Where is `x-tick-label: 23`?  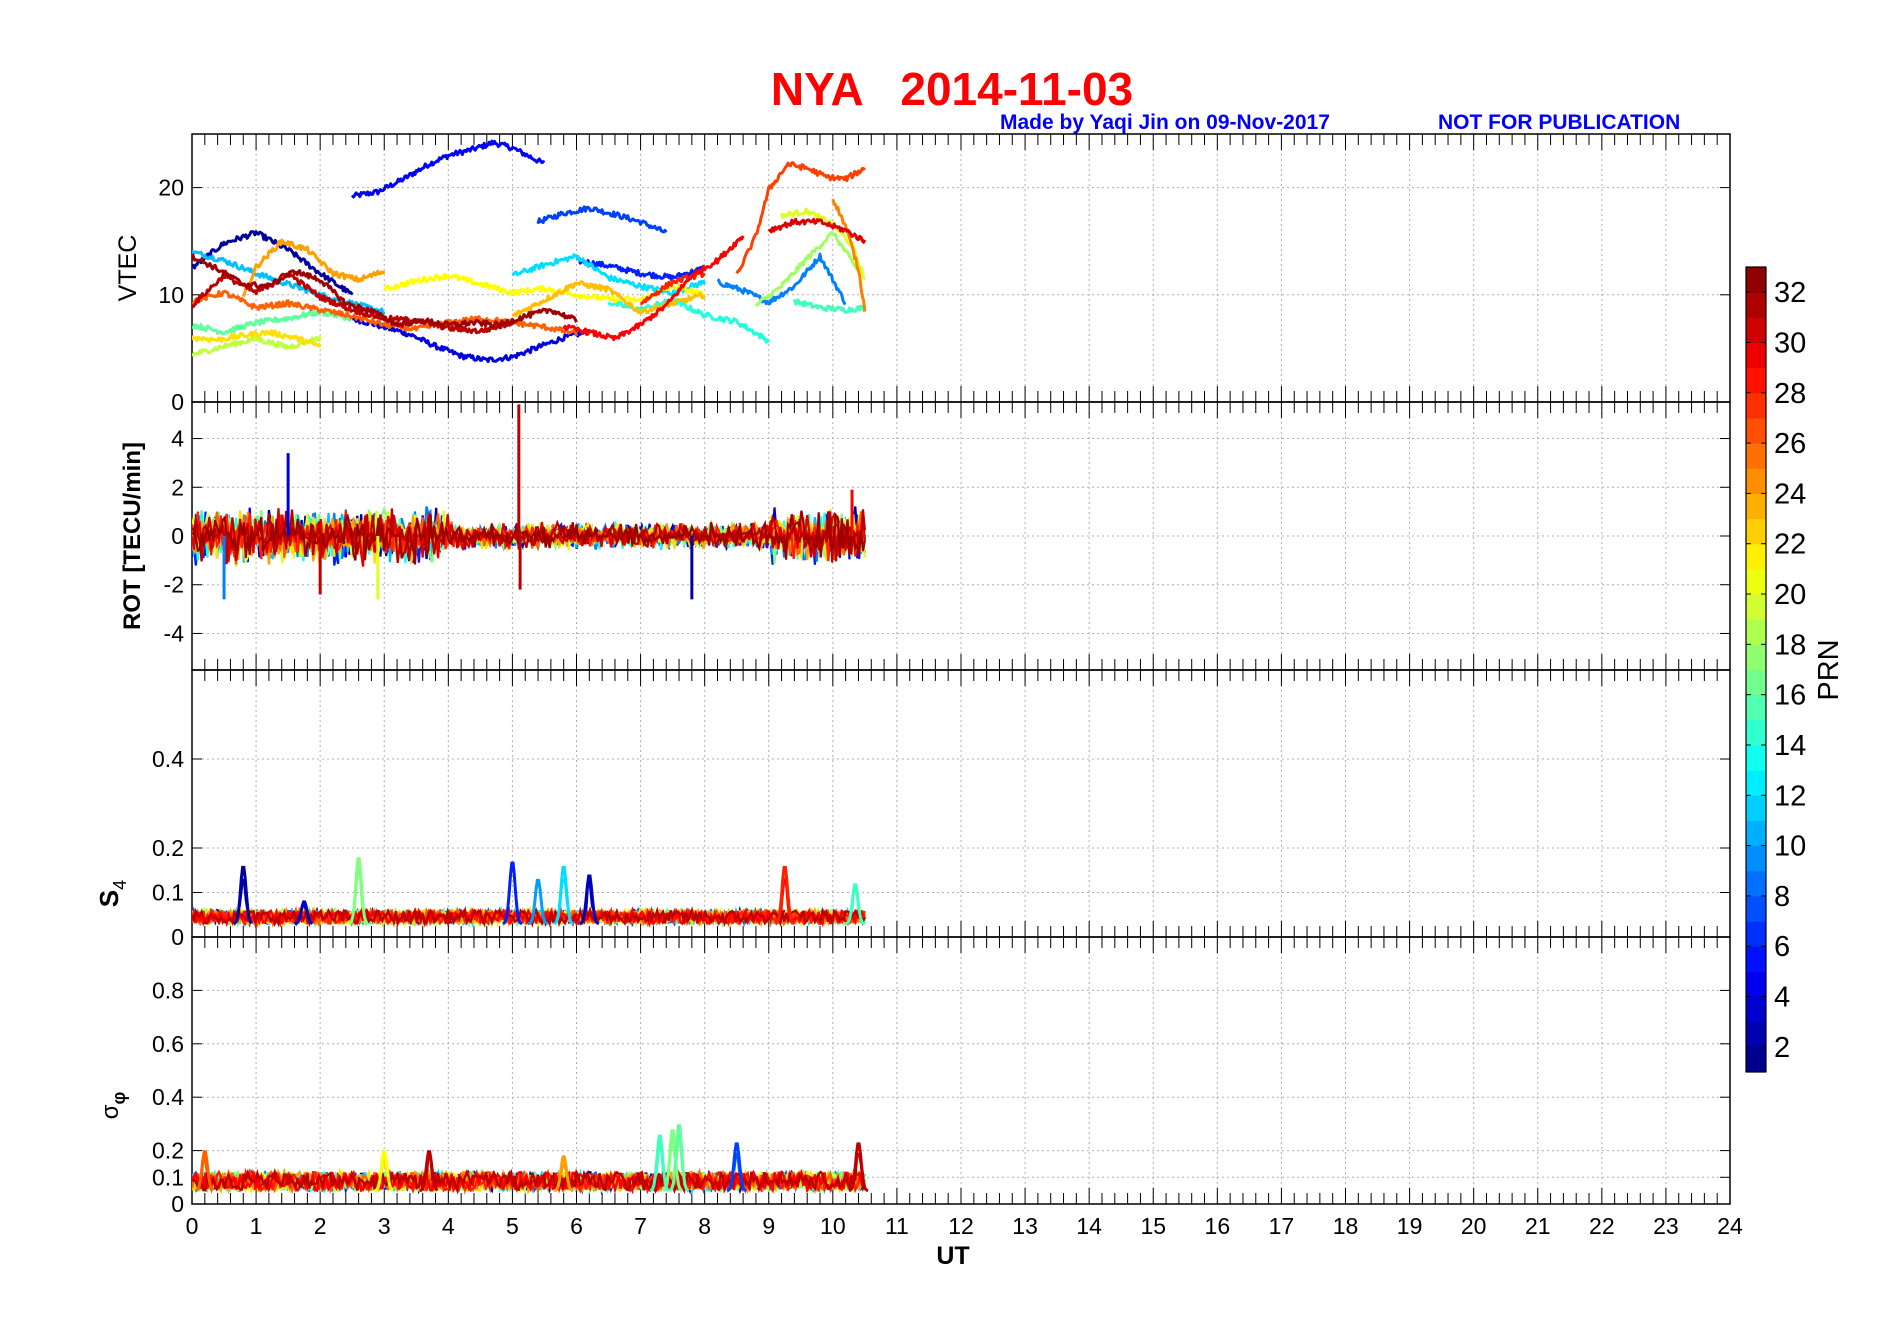
x-tick-label: 23 is located at coordinates (1666, 1226).